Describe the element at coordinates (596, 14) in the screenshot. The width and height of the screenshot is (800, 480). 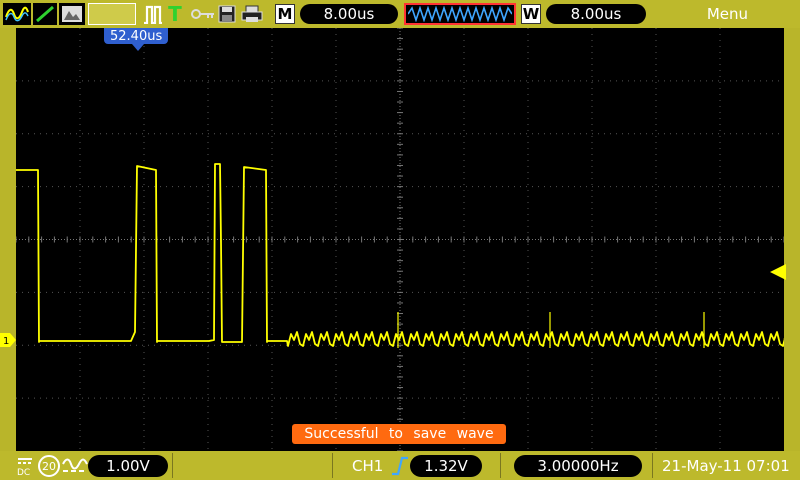
I see `window-value: 8.00us` at that location.